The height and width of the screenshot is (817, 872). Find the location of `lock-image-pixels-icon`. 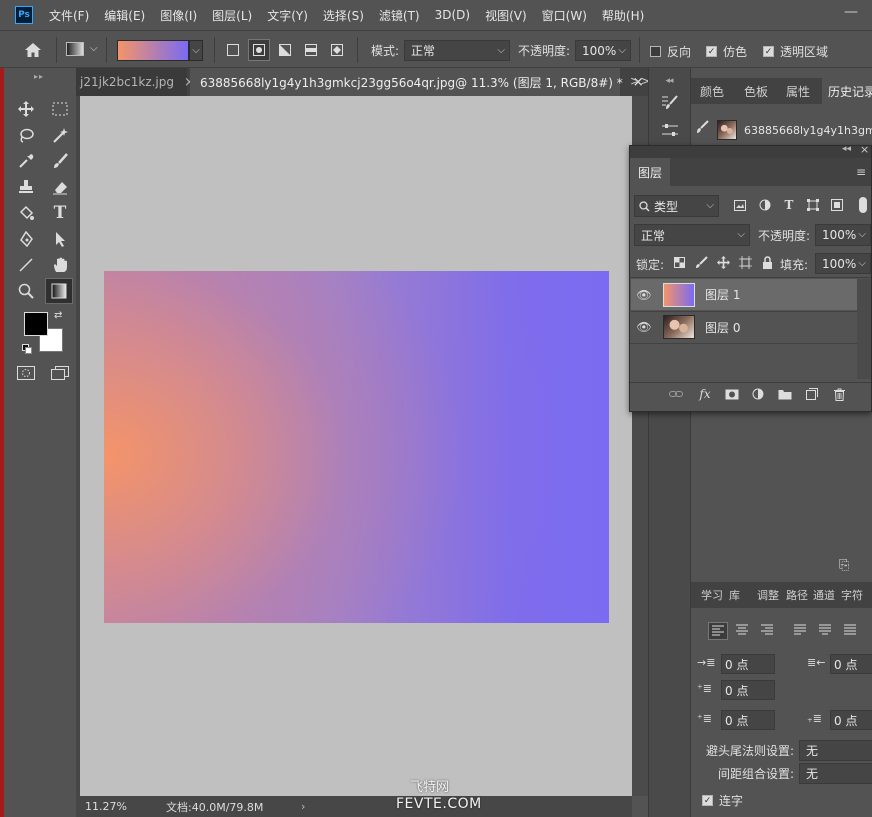

lock-image-pixels-icon is located at coordinates (701, 262).